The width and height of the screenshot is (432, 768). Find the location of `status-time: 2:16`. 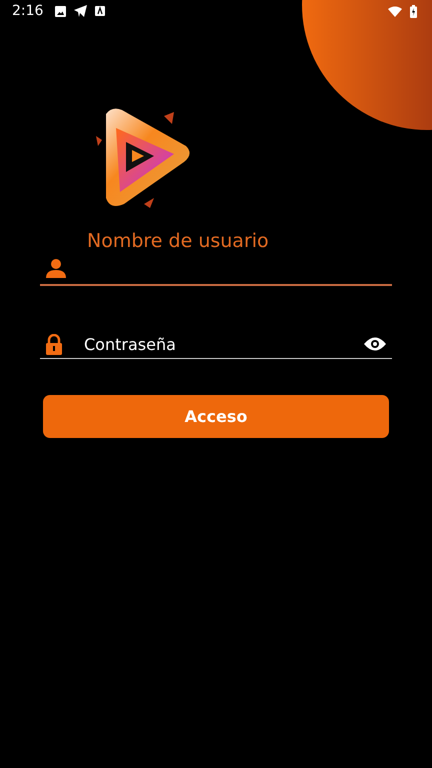

status-time: 2:16 is located at coordinates (28, 11).